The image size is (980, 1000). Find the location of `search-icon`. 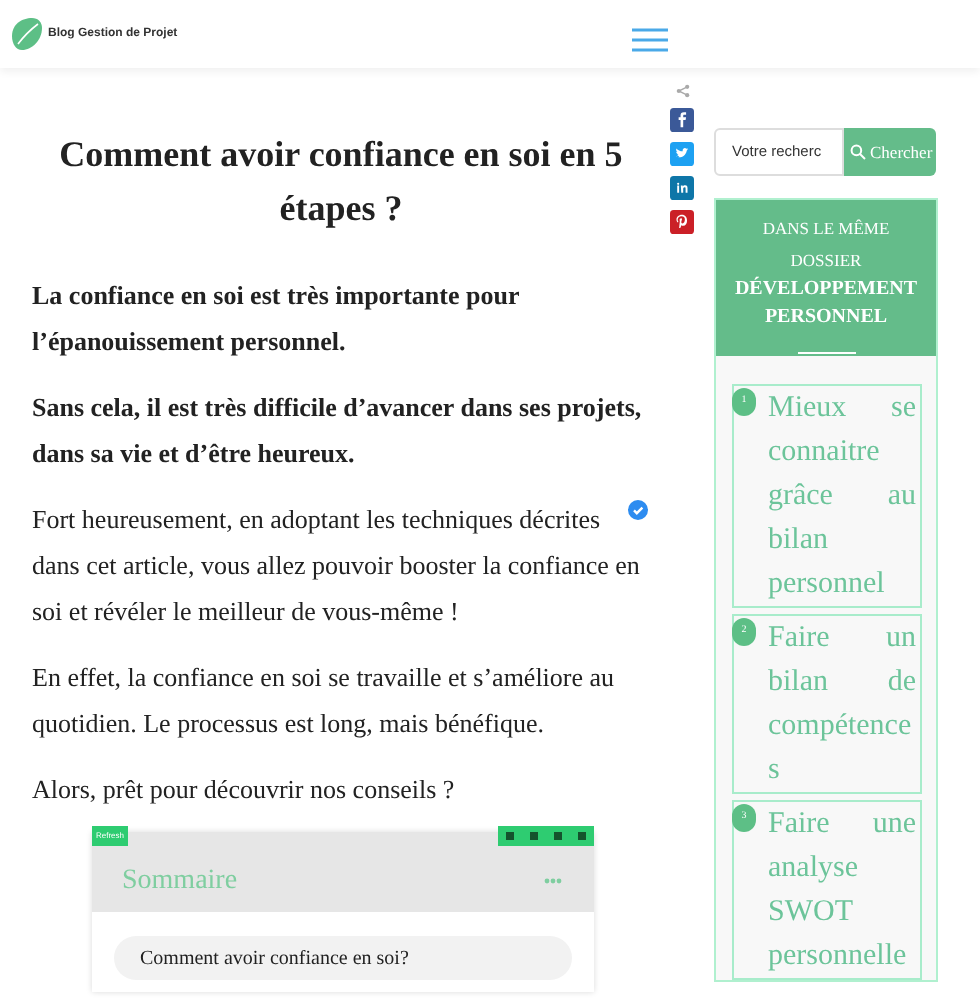

search-icon is located at coordinates (858, 152).